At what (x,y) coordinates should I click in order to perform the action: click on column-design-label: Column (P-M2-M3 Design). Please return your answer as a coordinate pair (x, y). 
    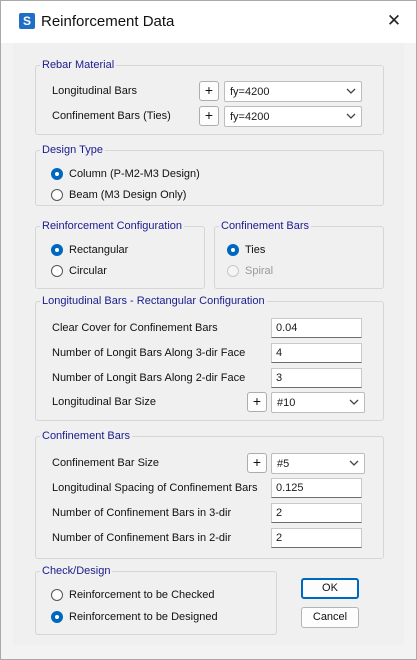
    Looking at the image, I should click on (134, 174).